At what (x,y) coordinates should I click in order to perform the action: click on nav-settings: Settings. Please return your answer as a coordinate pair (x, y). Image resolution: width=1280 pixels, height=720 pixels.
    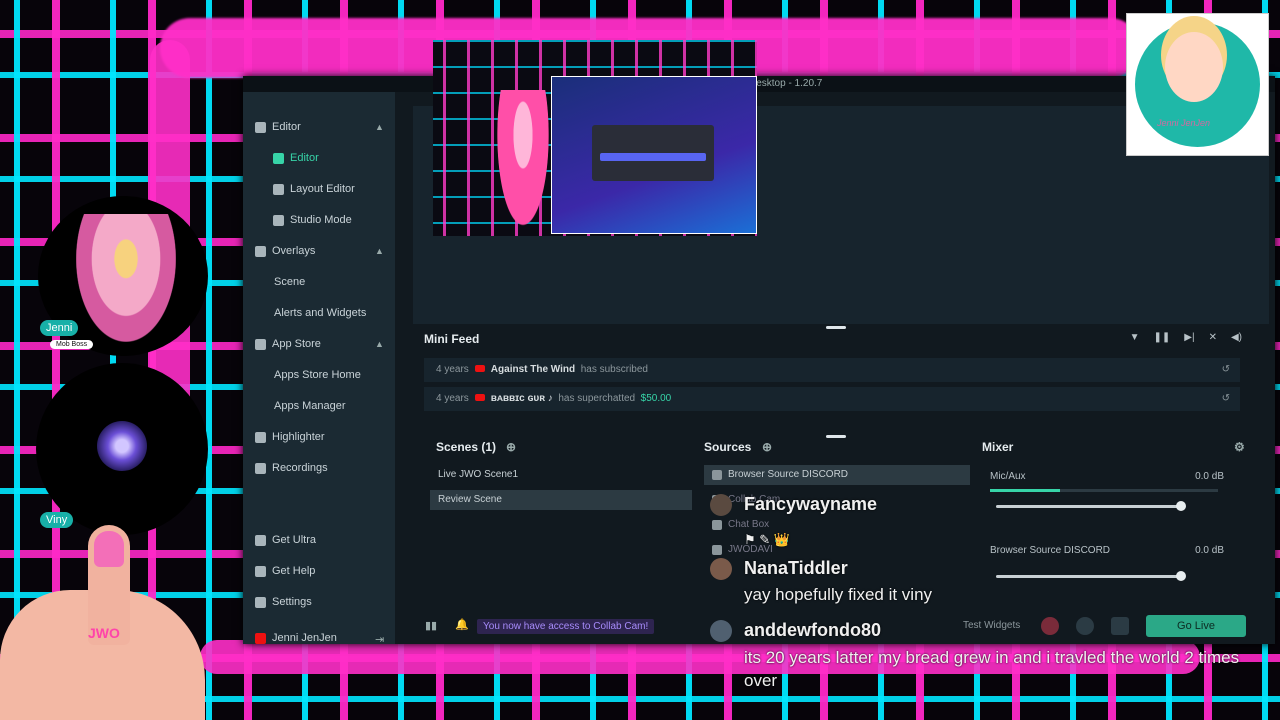
    Looking at the image, I should click on (283, 602).